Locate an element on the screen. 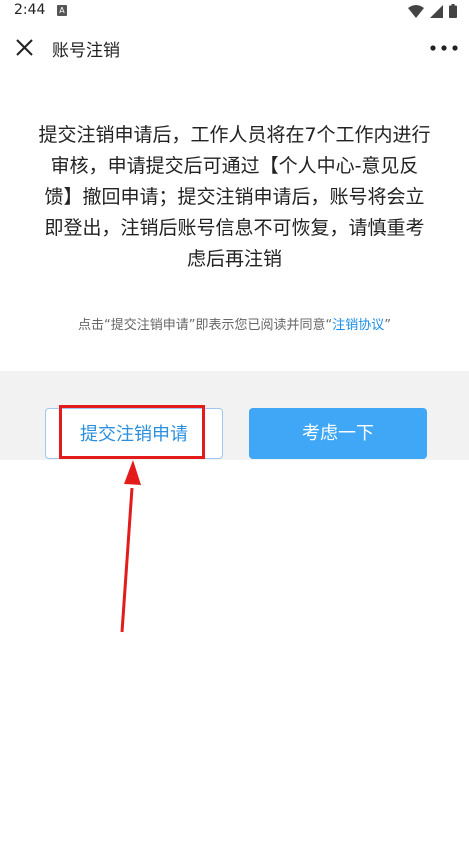 The image size is (469, 842). wifi-icon is located at coordinates (416, 11).